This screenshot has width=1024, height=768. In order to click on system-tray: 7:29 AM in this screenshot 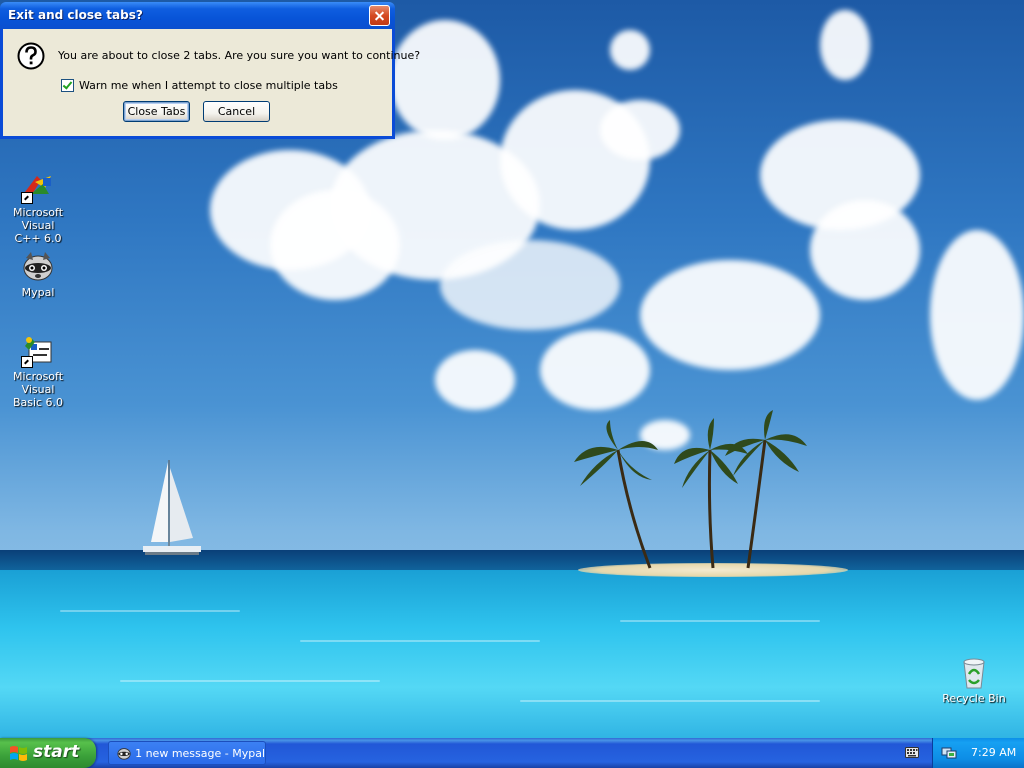, I will do `click(978, 753)`.